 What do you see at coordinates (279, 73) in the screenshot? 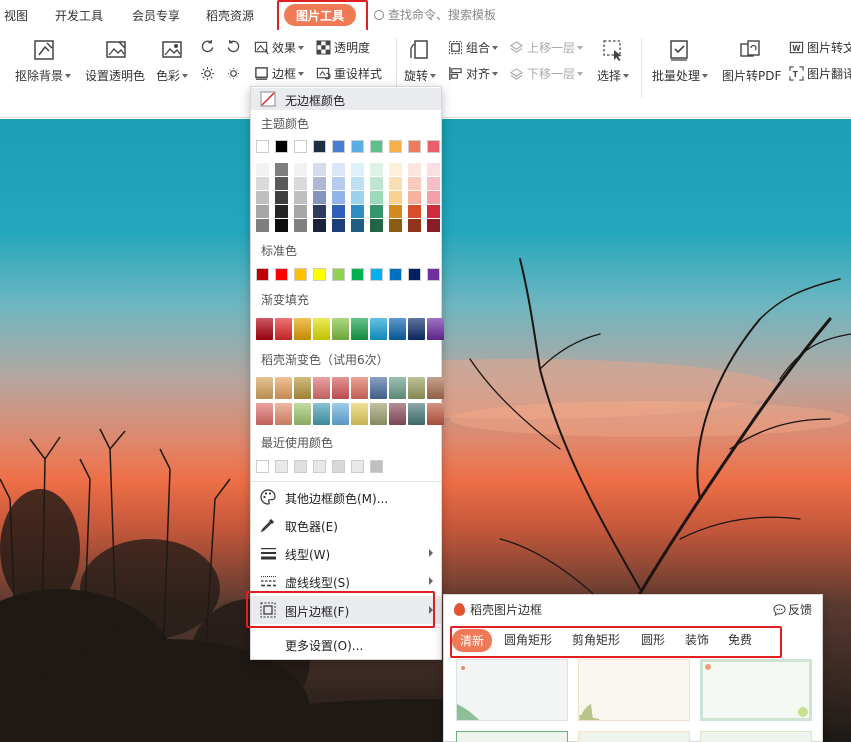
I see `border-button: 边框` at bounding box center [279, 73].